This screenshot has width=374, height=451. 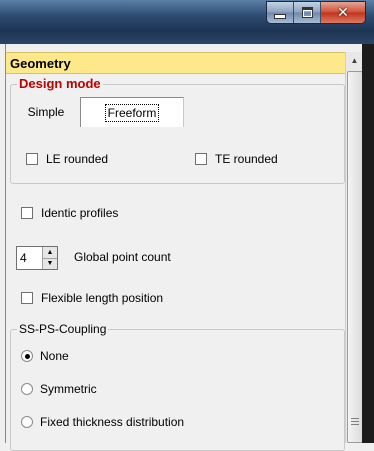 What do you see at coordinates (187, 22) in the screenshot?
I see `window-title-bar: ✕` at bounding box center [187, 22].